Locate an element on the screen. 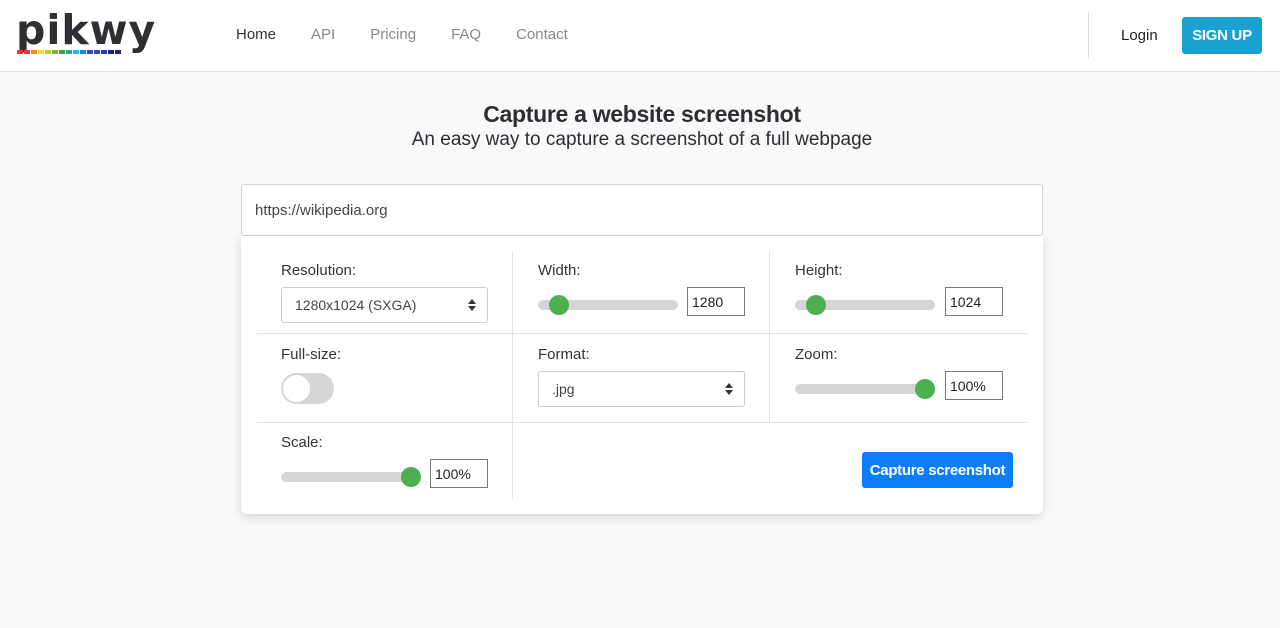 This screenshot has height=628, width=1280. logo-color-strip is located at coordinates (69, 52).